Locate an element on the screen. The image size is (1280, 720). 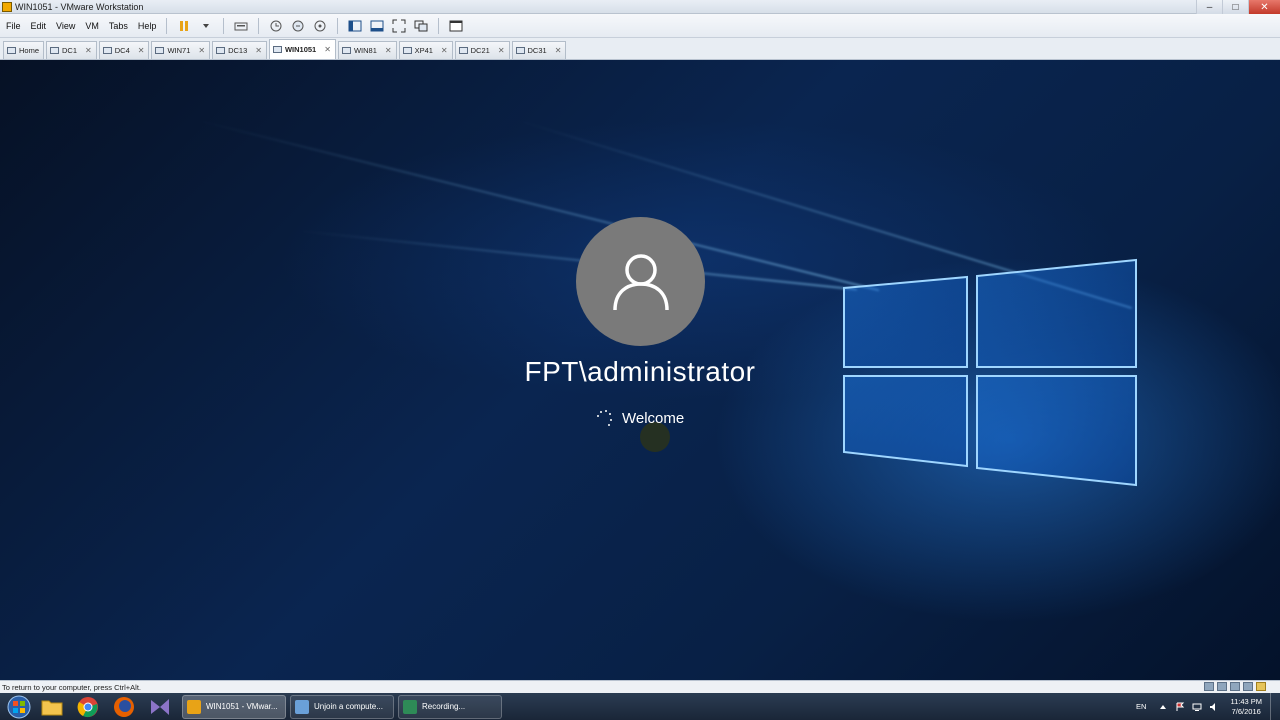
title-bar: WIN1051 - VMware Workstation – □ ✕ is located at coordinates (640, 7).